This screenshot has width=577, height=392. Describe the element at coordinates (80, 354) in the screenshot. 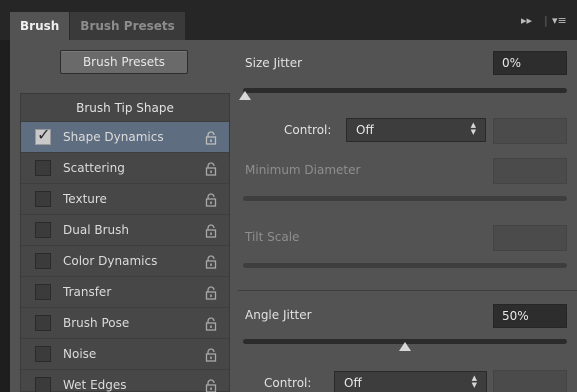

I see `list-item-label: Noise` at that location.